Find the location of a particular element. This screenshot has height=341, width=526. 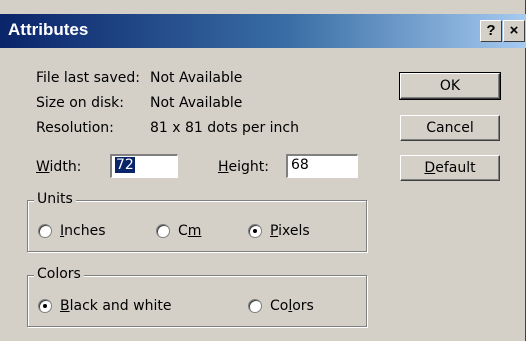

black-and-white-label: lack and white is located at coordinates (120, 306).